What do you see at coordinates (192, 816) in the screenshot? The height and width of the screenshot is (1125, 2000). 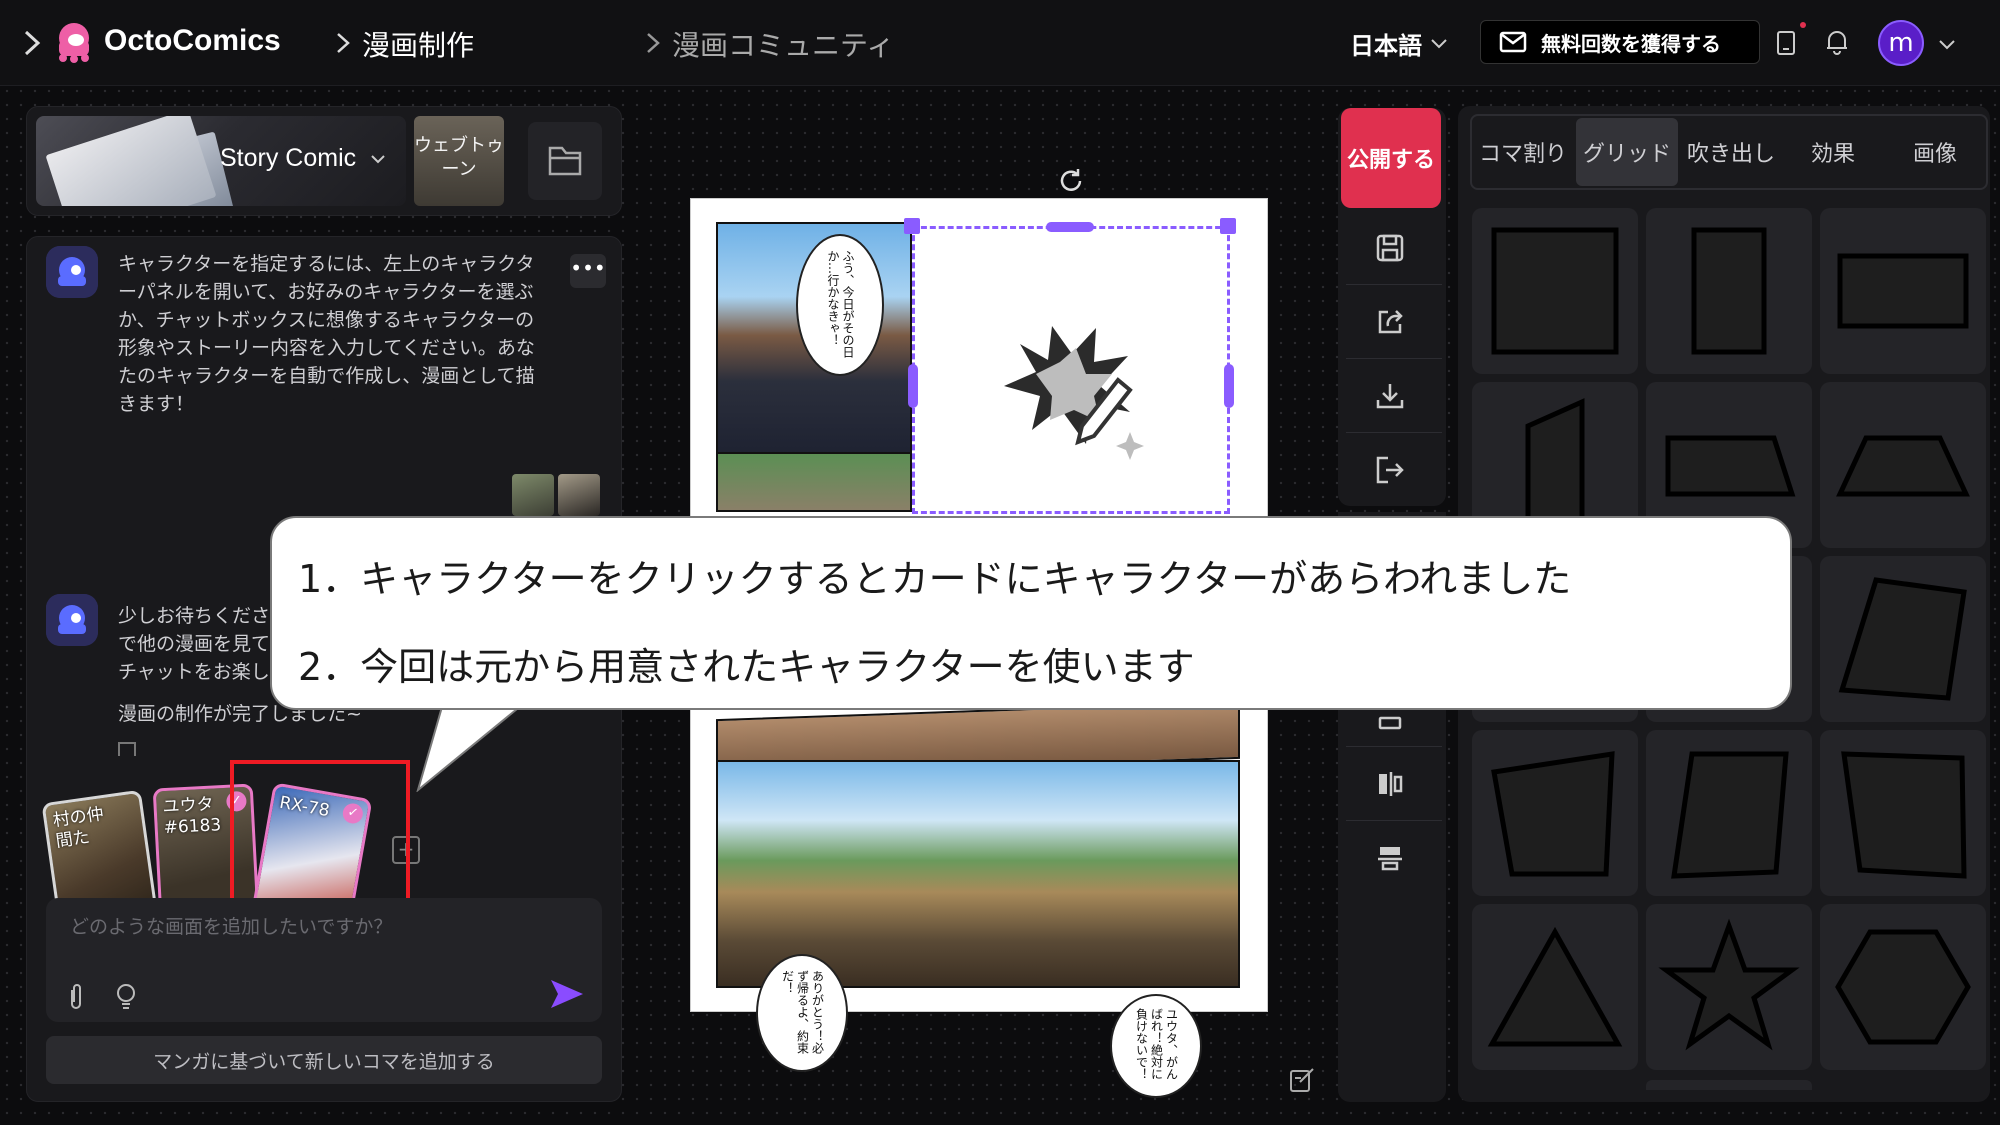 I see `card-label: ユウタ#6183` at bounding box center [192, 816].